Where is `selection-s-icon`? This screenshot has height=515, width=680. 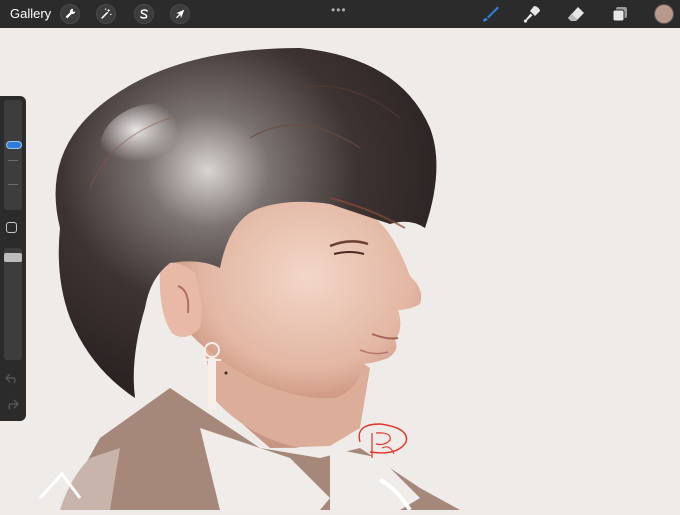 selection-s-icon is located at coordinates (144, 14).